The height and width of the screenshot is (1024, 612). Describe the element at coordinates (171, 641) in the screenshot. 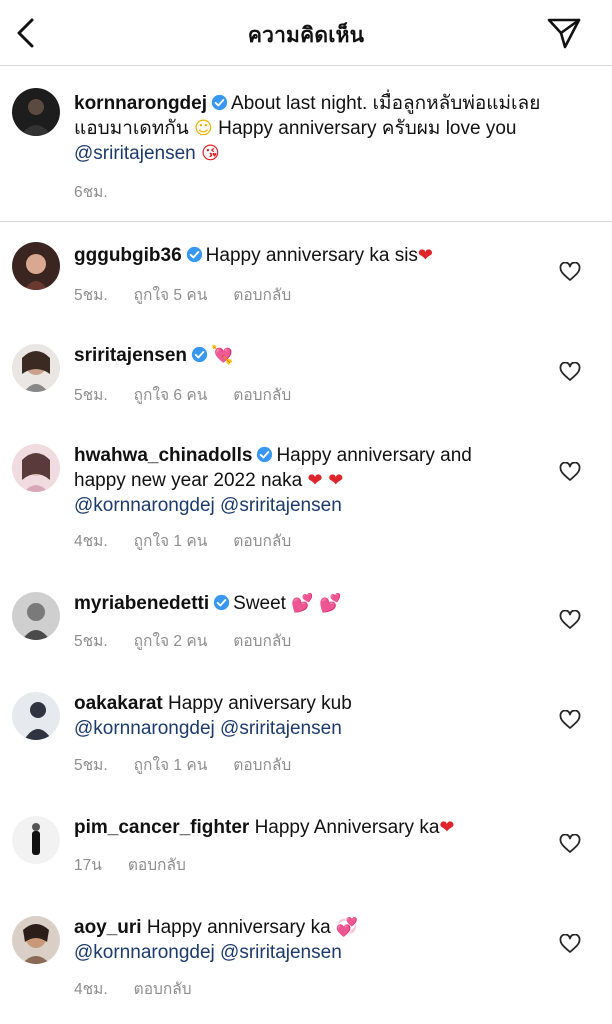

I see `likes-count: ถูกใจ 2 คน` at that location.